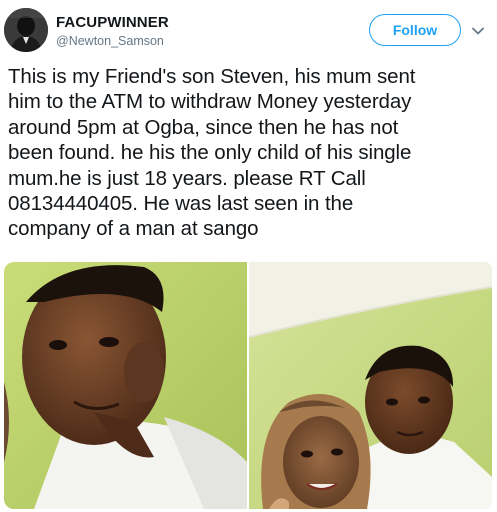 Image resolution: width=497 pixels, height=512 pixels. I want to click on chevron-down-icon, so click(478, 31).